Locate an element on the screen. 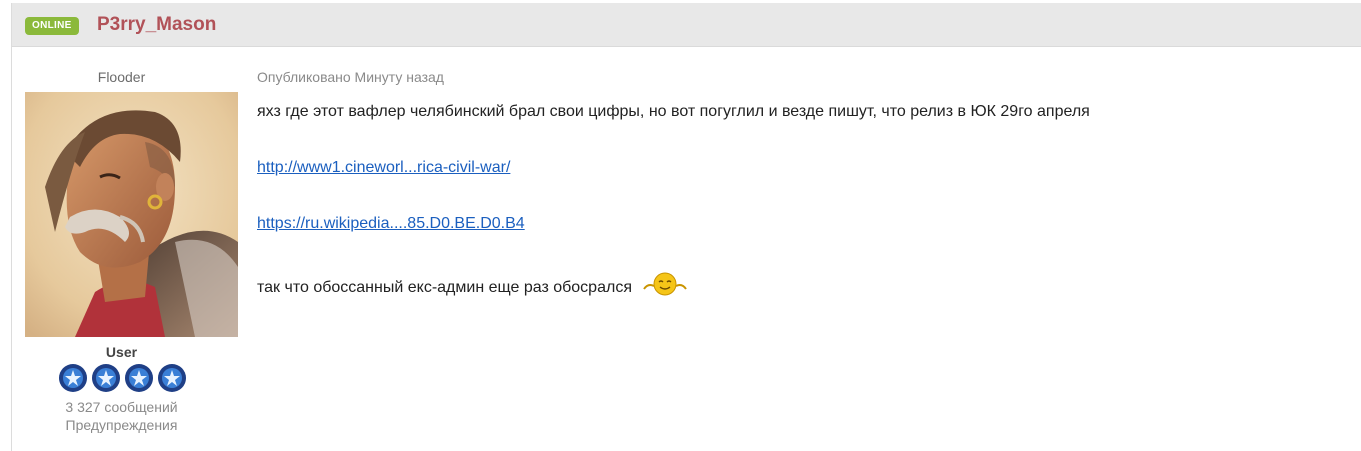 The width and height of the screenshot is (1361, 451). warnings-label: Предупреждения is located at coordinates (121, 425).